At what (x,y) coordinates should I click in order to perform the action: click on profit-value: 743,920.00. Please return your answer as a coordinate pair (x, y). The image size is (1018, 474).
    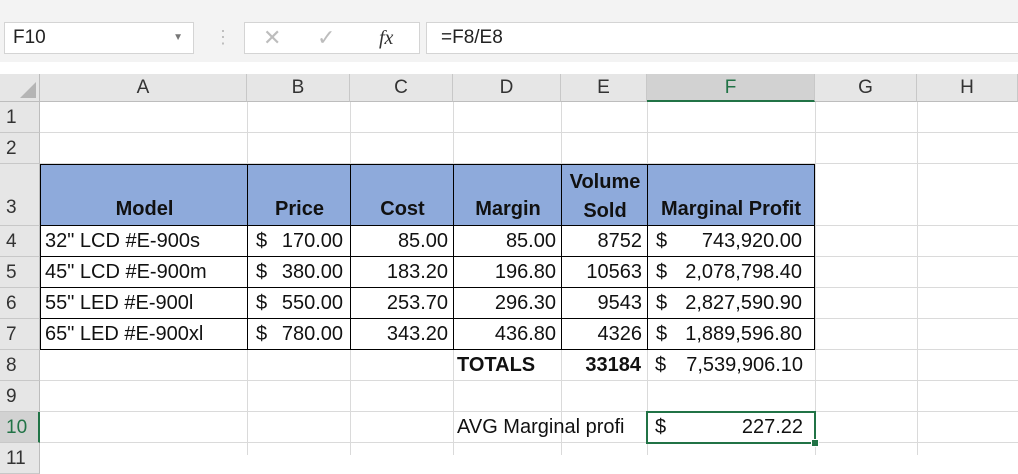
    Looking at the image, I should click on (751, 241).